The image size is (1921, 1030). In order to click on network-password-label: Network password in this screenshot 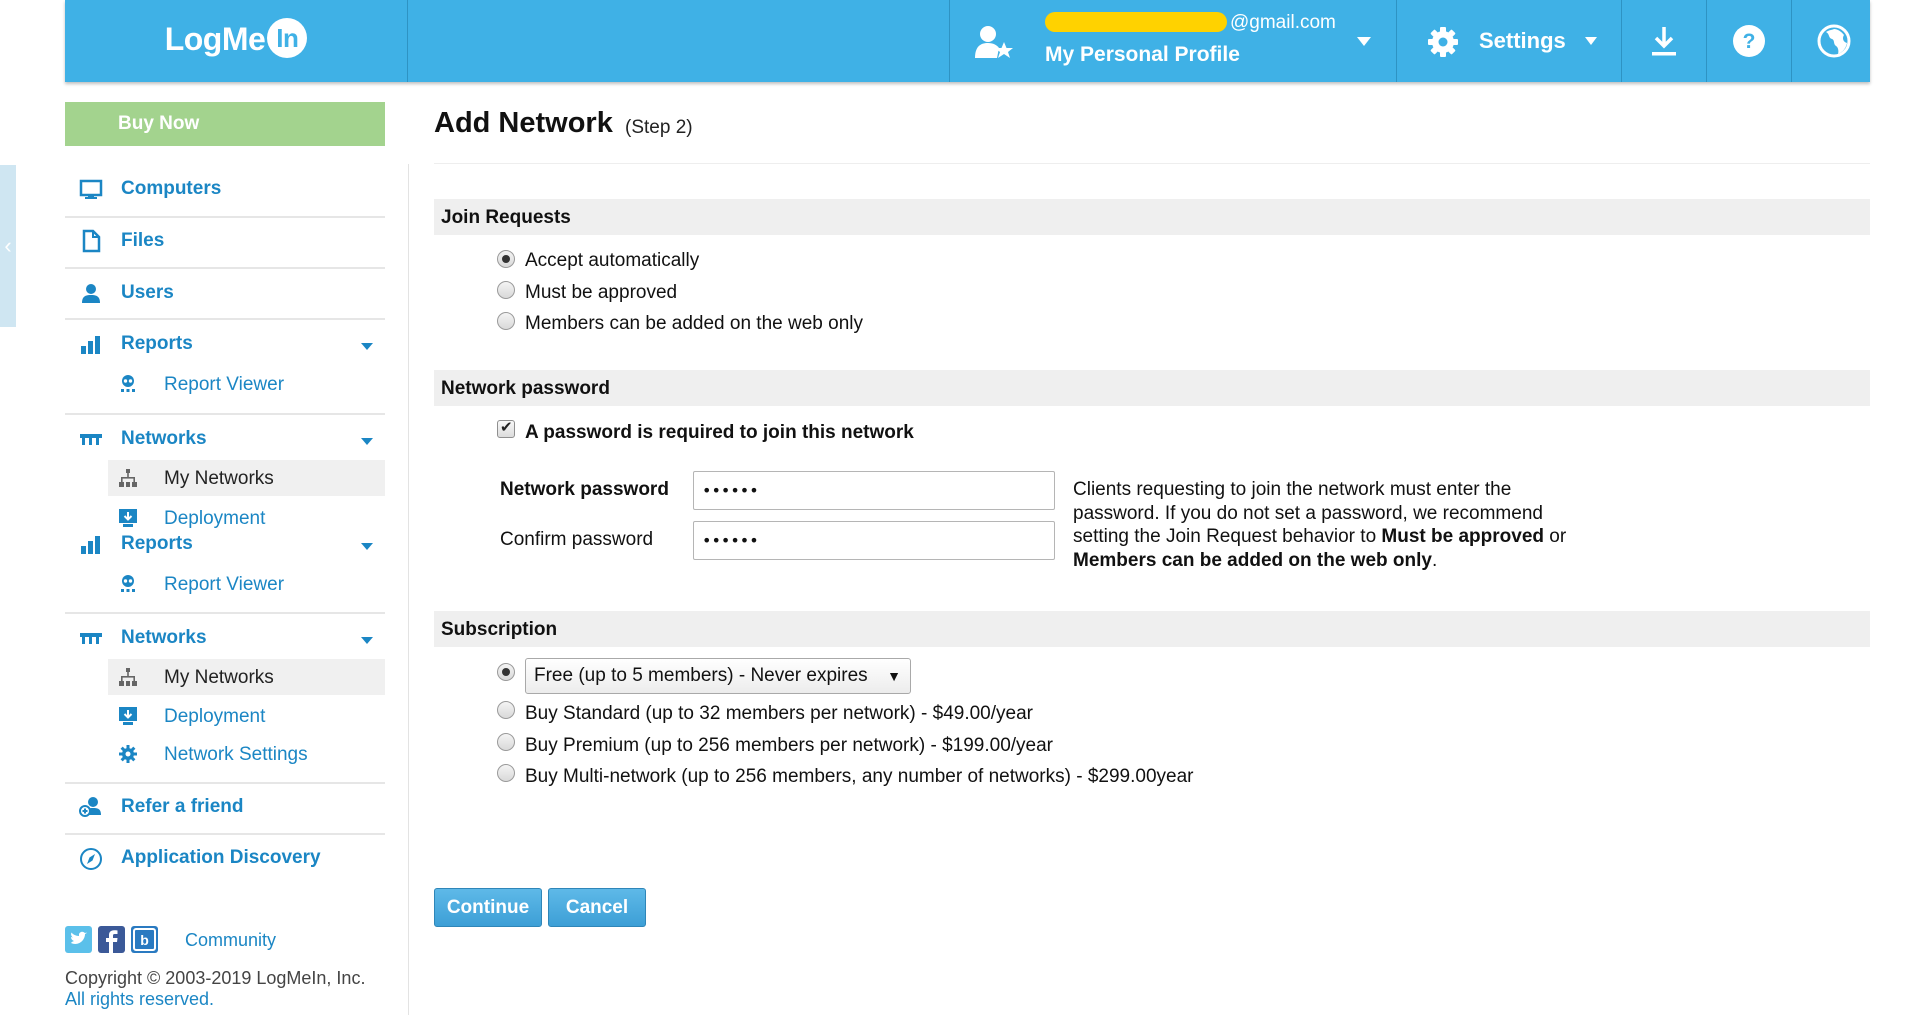, I will do `click(584, 489)`.